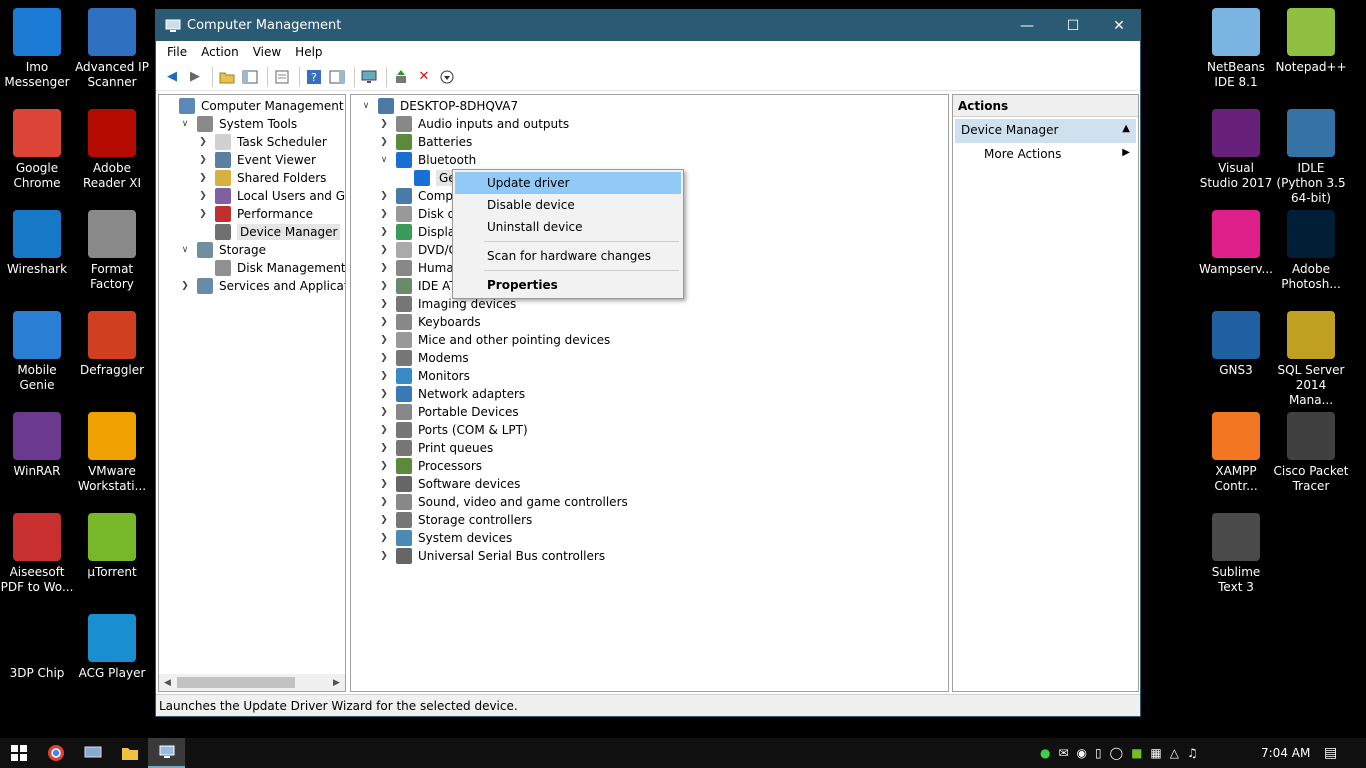 Image resolution: width=1366 pixels, height=768 pixels. What do you see at coordinates (419, 196) in the screenshot?
I see `device-tree-node: ❯ Compu` at bounding box center [419, 196].